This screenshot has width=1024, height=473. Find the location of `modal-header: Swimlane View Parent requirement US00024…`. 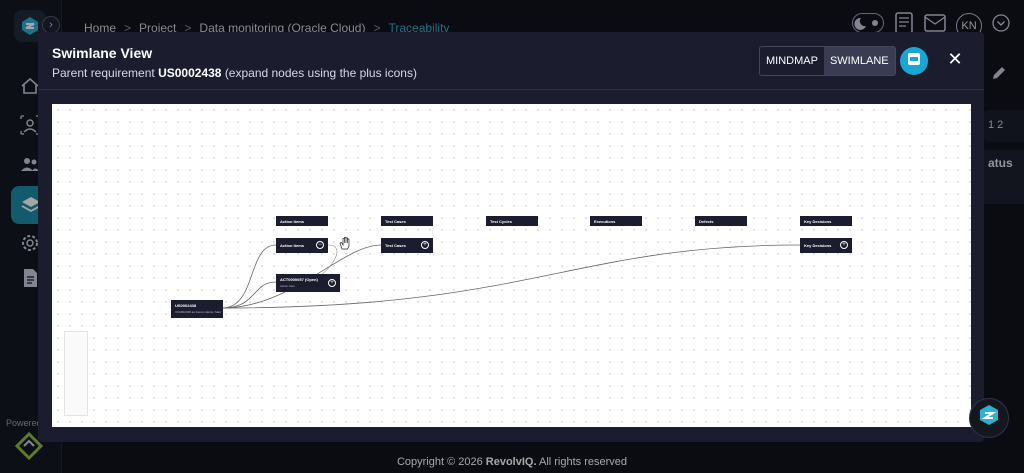

modal-header: Swimlane View Parent requirement US00024… is located at coordinates (511, 61).